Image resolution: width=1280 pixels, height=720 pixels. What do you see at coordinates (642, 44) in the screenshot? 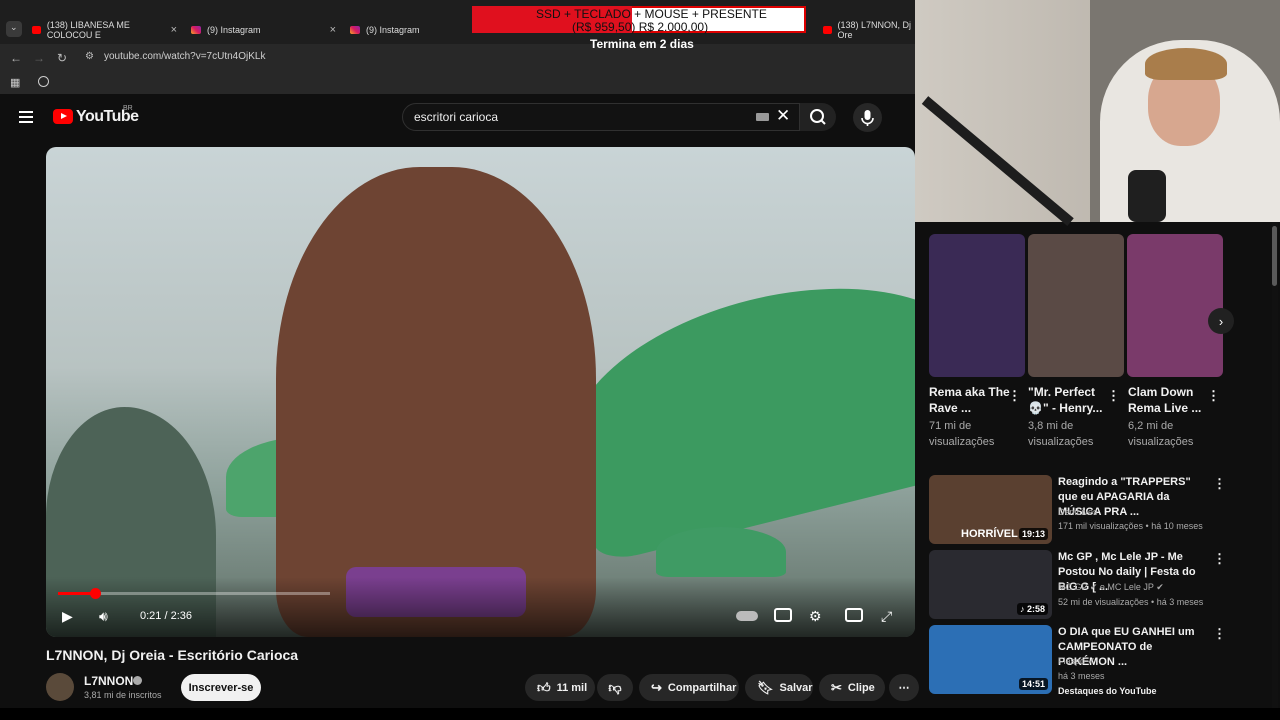
I see `promo-ends-text: Termina em 2 dias` at bounding box center [642, 44].